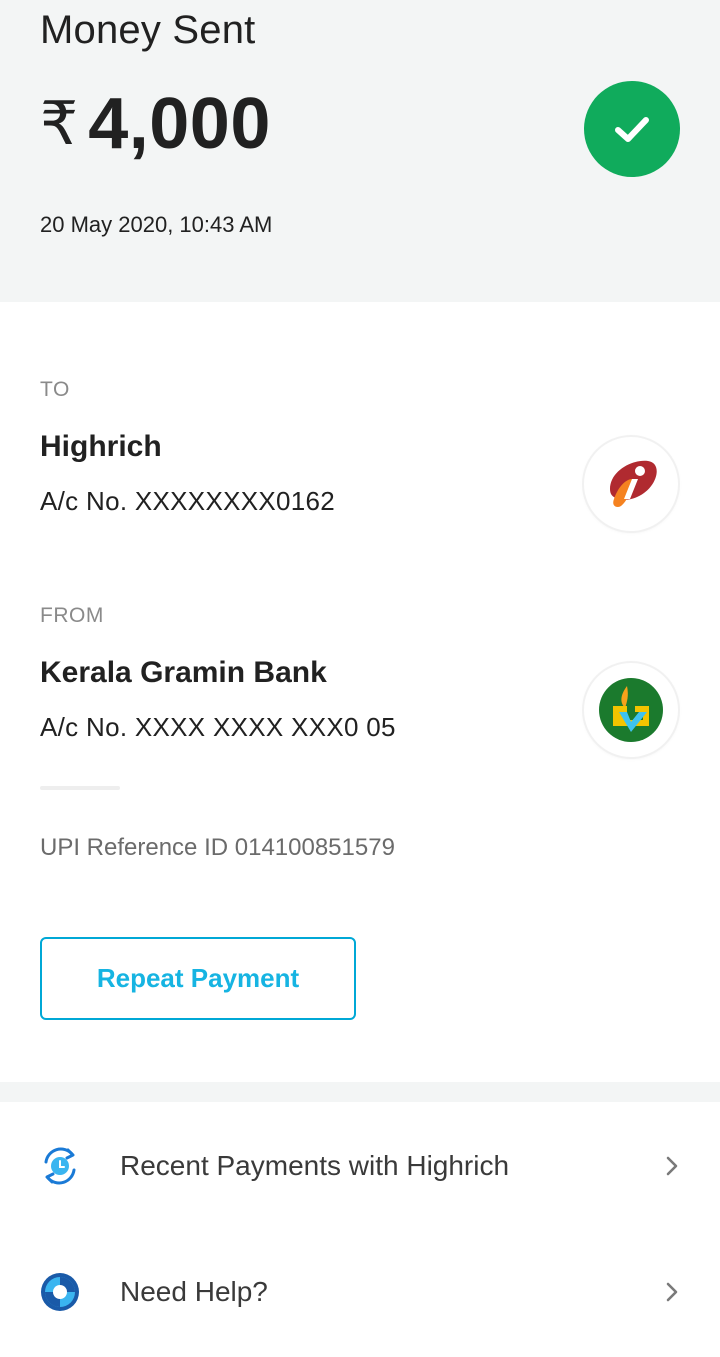 This screenshot has height=1357, width=720. Describe the element at coordinates (60, 1166) in the screenshot. I see `history-icon` at that location.